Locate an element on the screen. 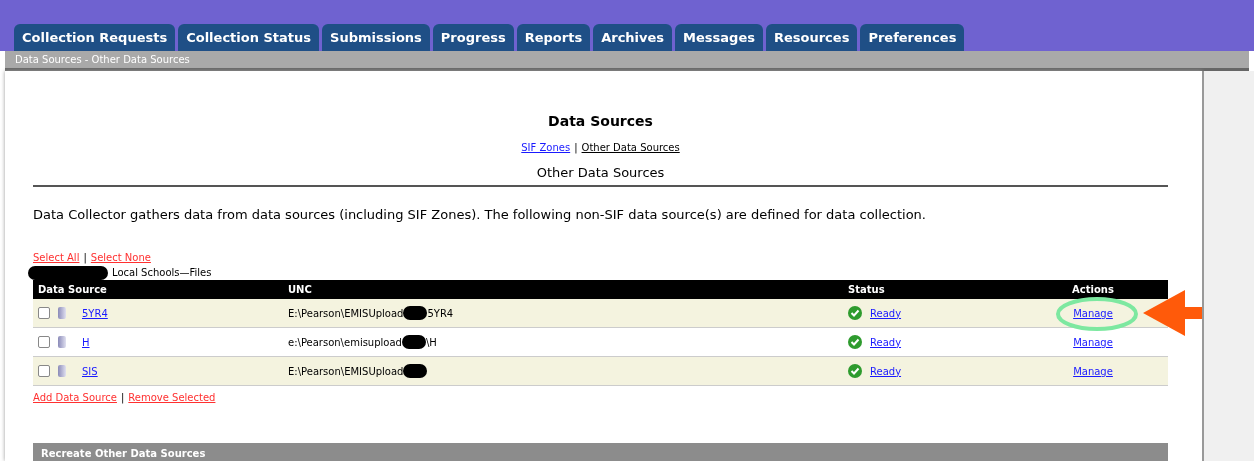  unc-path: 5YR4 is located at coordinates (440, 313).